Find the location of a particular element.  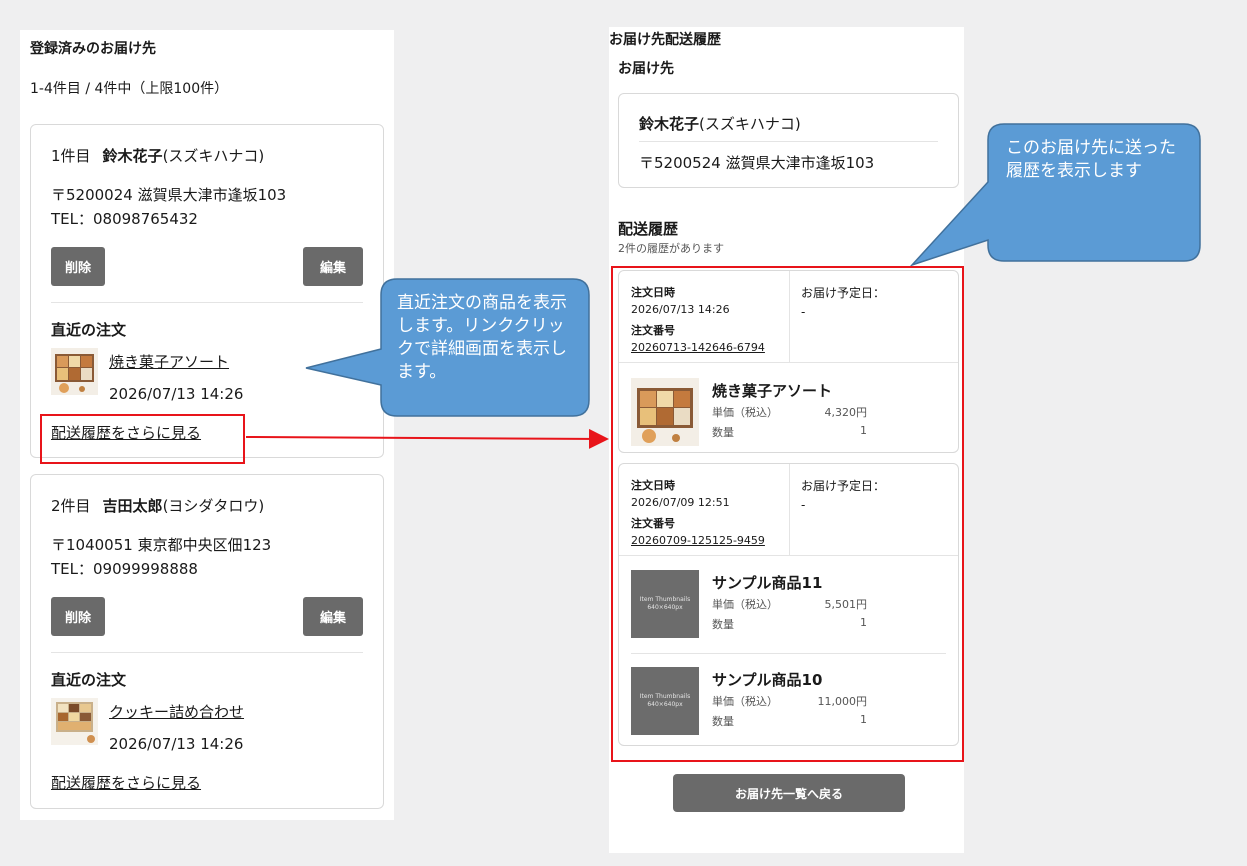

callout-left-text: 直近注文の商品を表示します。リンククリックで詳細画面を表示します。 is located at coordinates (482, 337).